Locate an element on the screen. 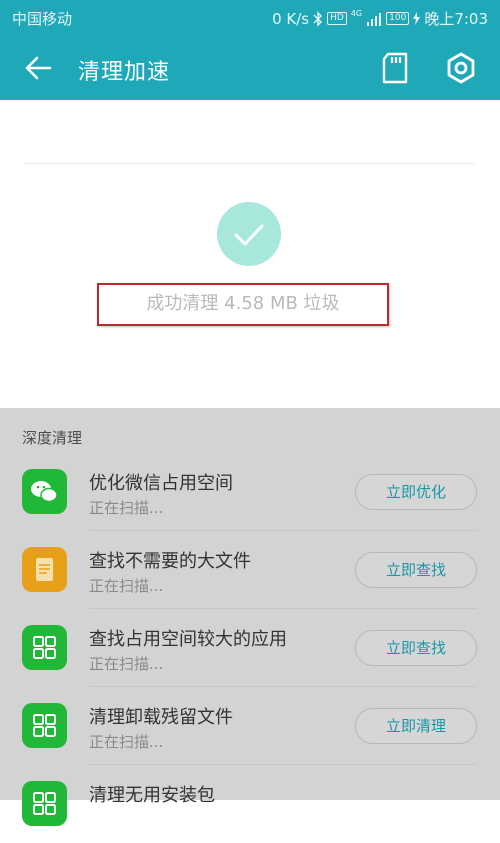 This screenshot has height=843, width=500. list-item-residual-files: 清理卸载残留文件 正在扫描... 立即清理 is located at coordinates (250, 726).